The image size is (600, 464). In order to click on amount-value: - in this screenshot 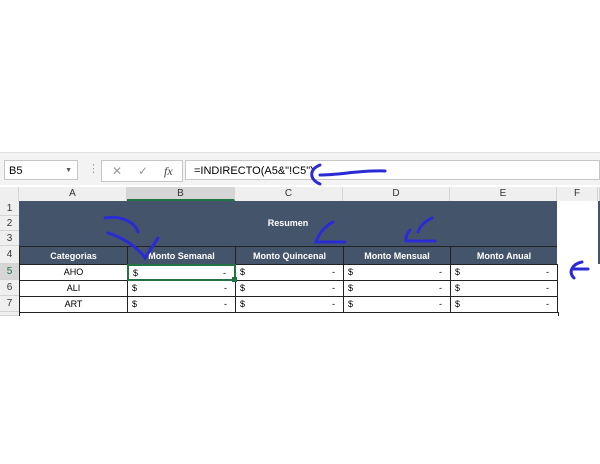, I will do `click(224, 273)`.